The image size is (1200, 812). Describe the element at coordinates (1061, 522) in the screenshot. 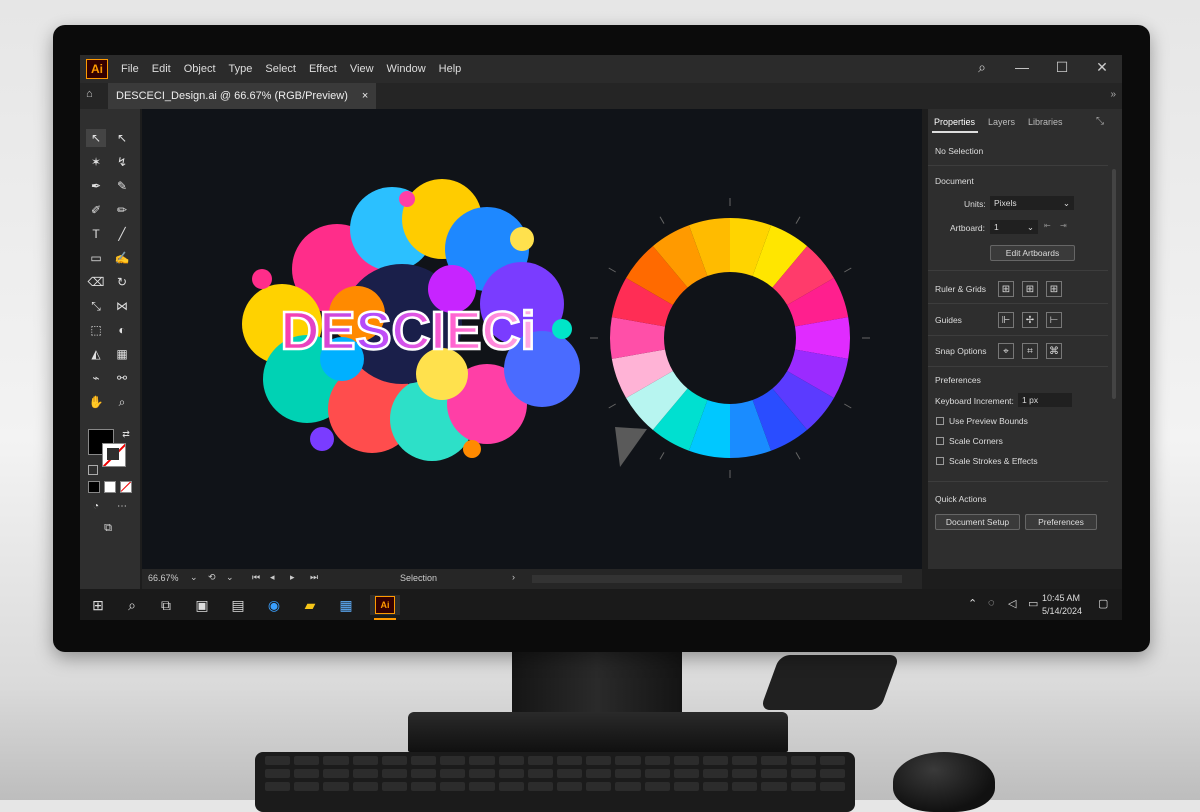

I see `preferences-button: Preferences` at that location.